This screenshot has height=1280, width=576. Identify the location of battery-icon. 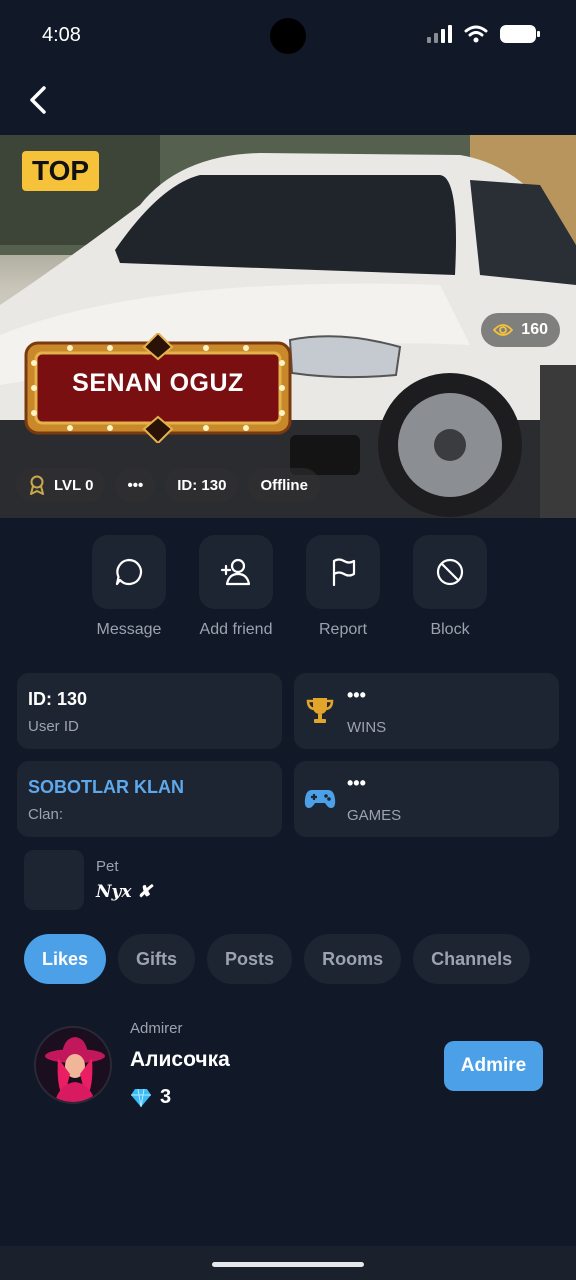
(520, 34).